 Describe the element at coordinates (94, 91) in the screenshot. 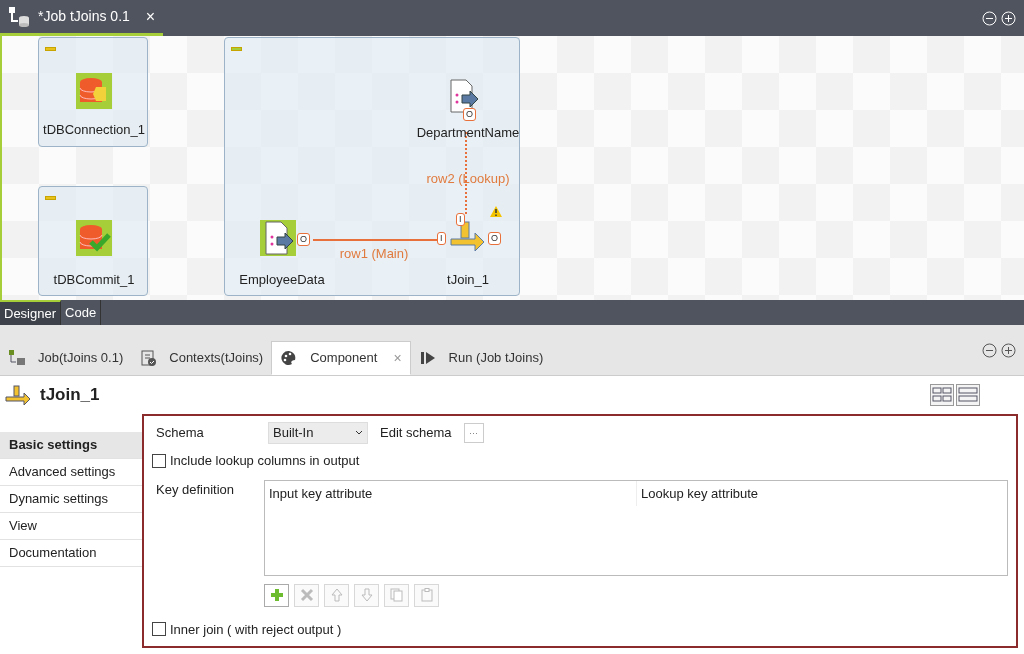

I see `database-icon` at that location.